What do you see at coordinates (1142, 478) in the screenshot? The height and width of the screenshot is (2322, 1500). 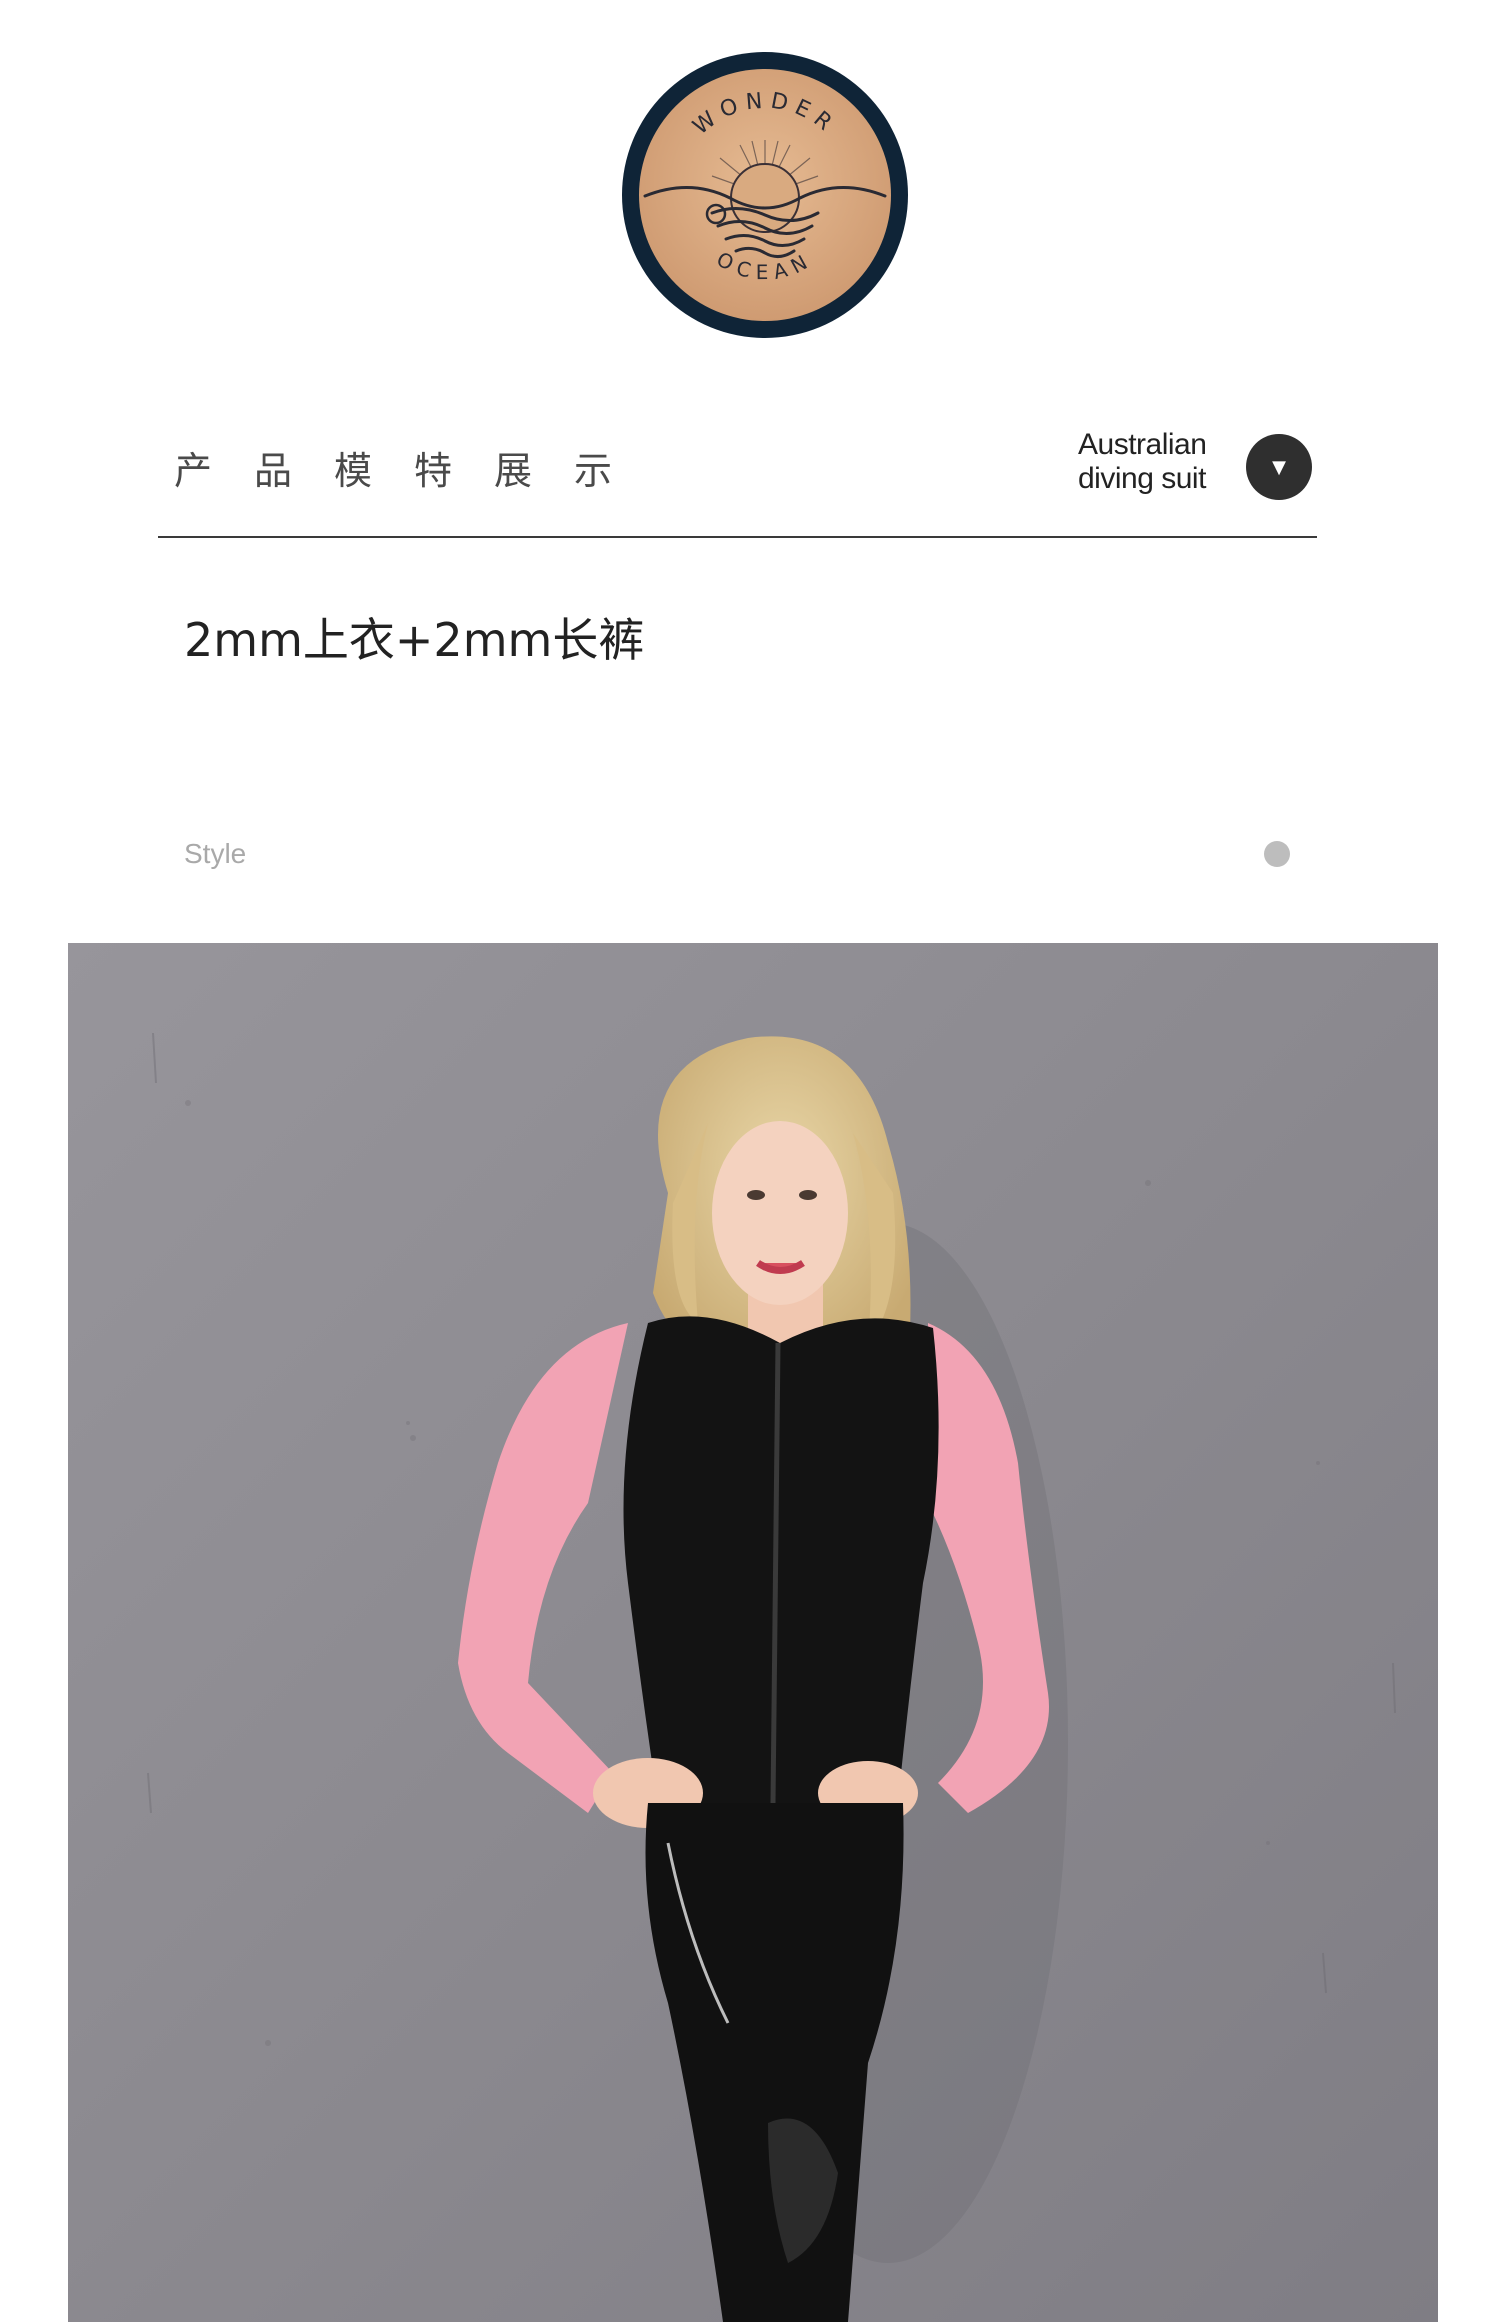 I see `brand-tag-line2: diving suit` at bounding box center [1142, 478].